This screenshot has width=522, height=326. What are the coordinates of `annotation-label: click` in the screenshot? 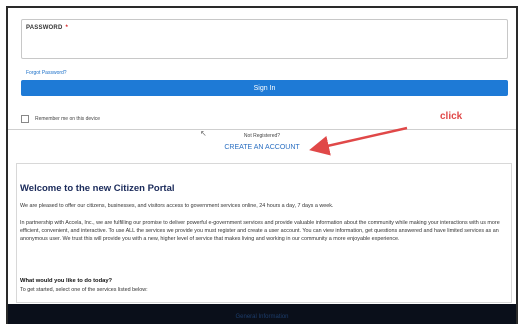 It's located at (451, 116).